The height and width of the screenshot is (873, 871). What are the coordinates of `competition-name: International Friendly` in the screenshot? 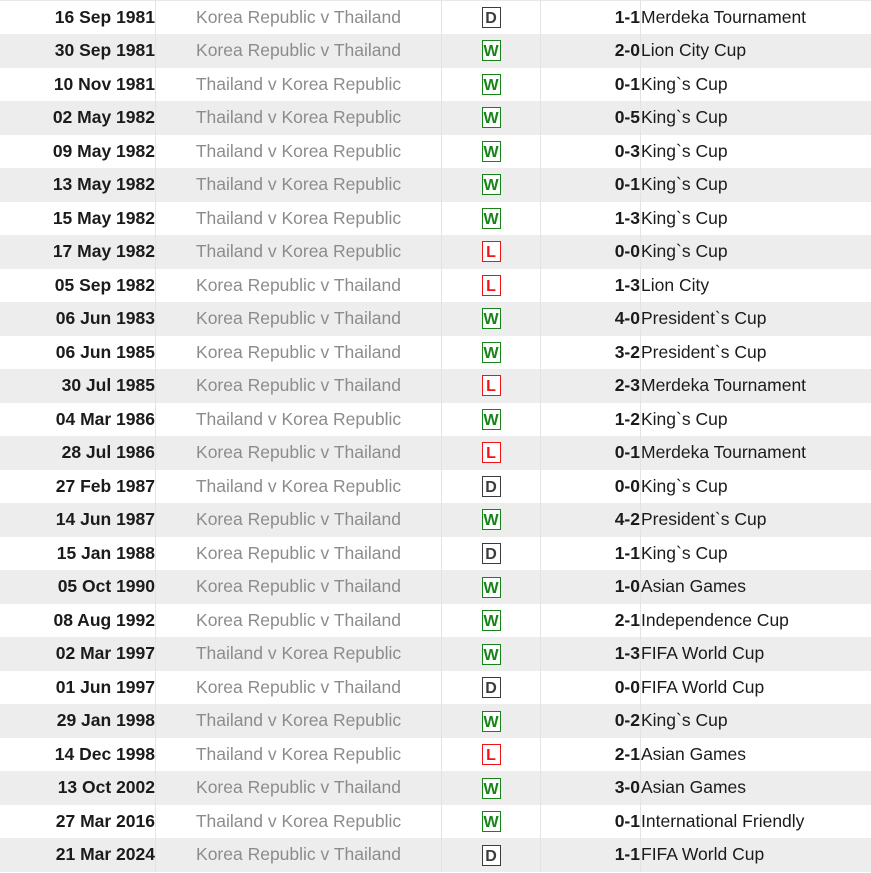 It's located at (756, 822).